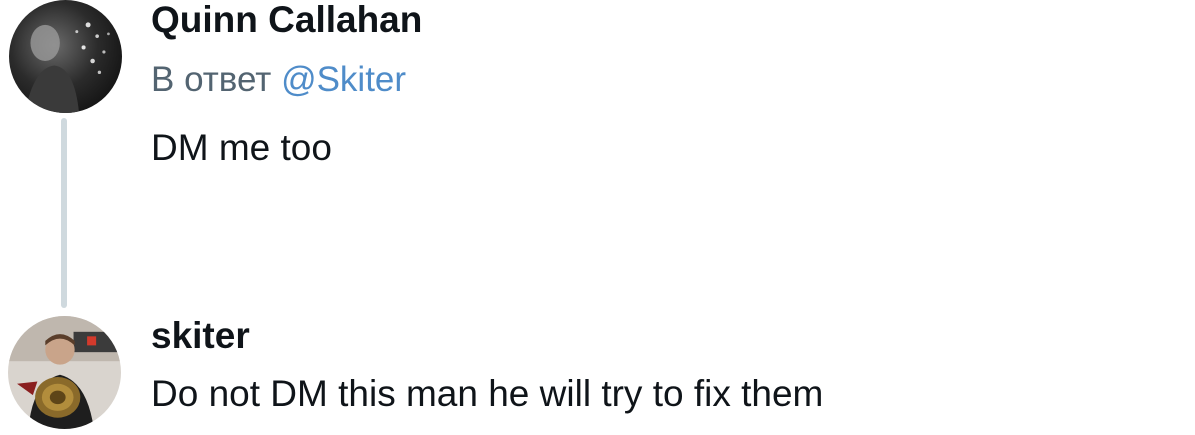 The image size is (1195, 435). What do you see at coordinates (343, 79) in the screenshot?
I see `mention-link: @Skiter` at bounding box center [343, 79].